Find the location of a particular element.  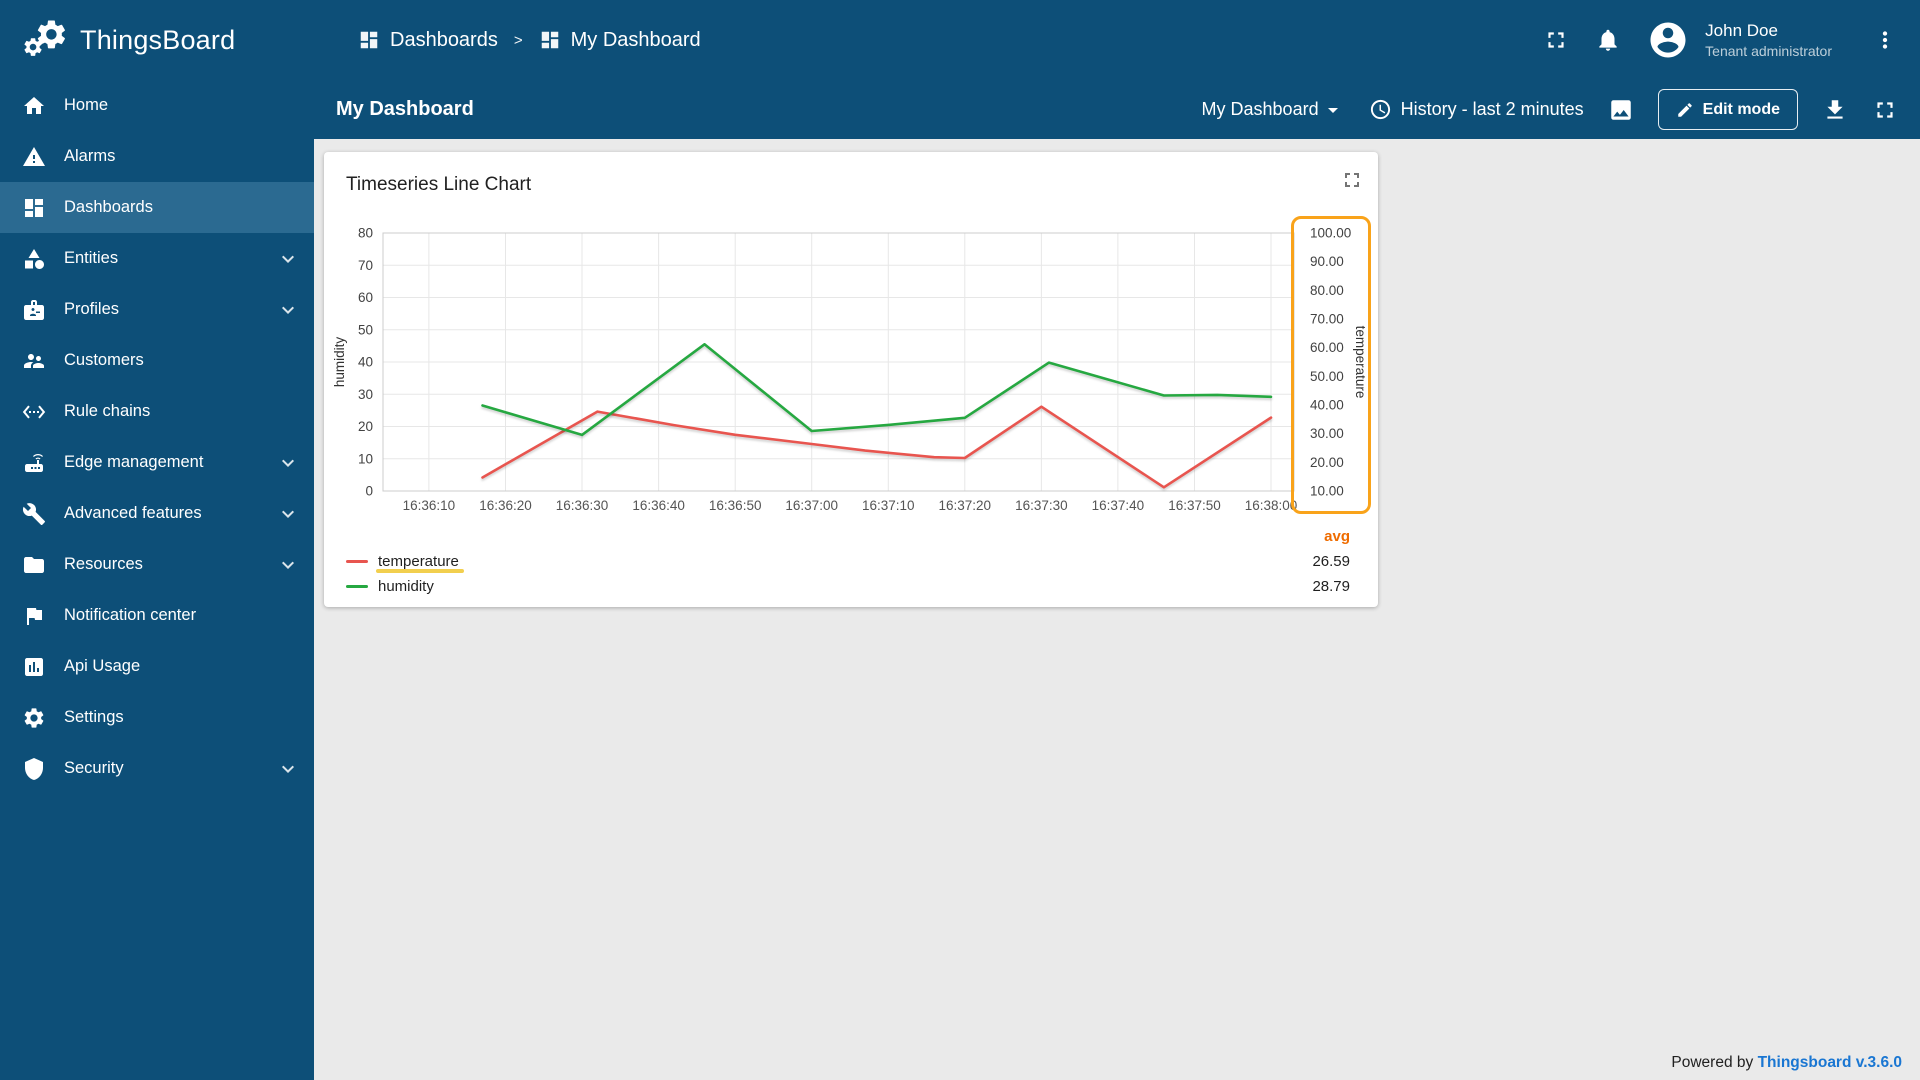

chart-legend: avg temperature 26.59 humidity 28.79 is located at coordinates (848, 561).